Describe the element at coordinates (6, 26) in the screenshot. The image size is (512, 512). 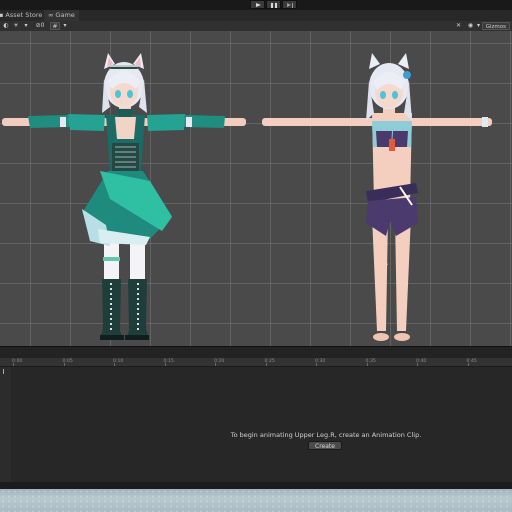
I see `draw-mode-icon: ◐` at that location.